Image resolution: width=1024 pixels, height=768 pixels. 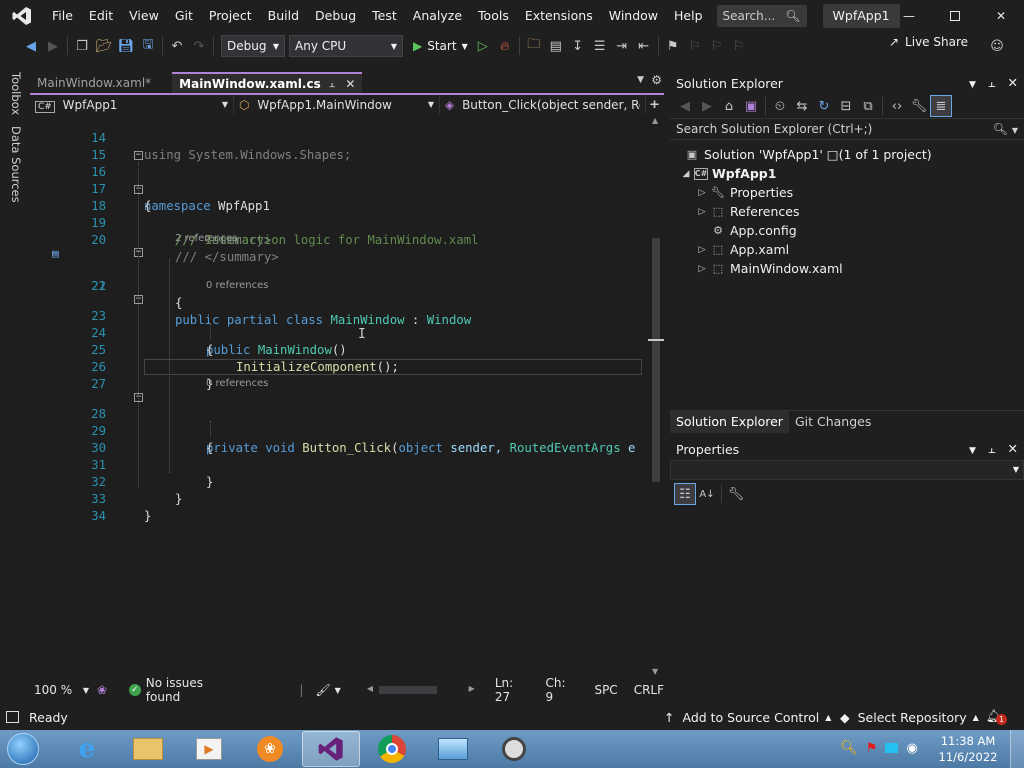 I want to click on live-share-button: ↗ Live Share, so click(x=928, y=42).